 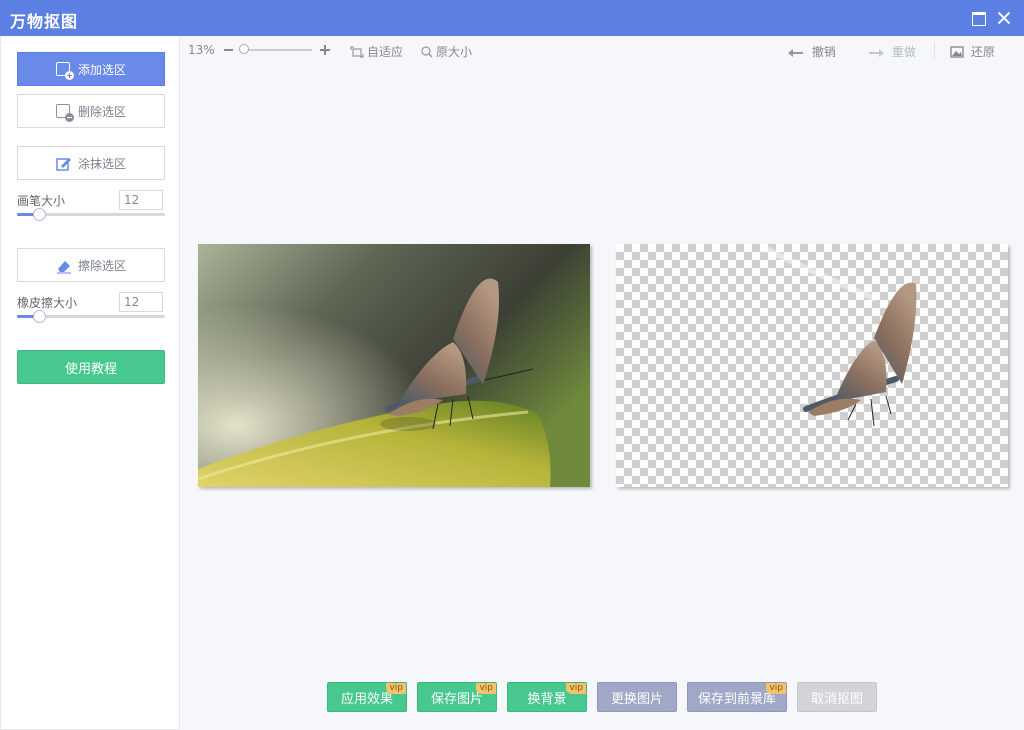 What do you see at coordinates (101, 69) in the screenshot?
I see `add-selection-label: 添加选区` at bounding box center [101, 69].